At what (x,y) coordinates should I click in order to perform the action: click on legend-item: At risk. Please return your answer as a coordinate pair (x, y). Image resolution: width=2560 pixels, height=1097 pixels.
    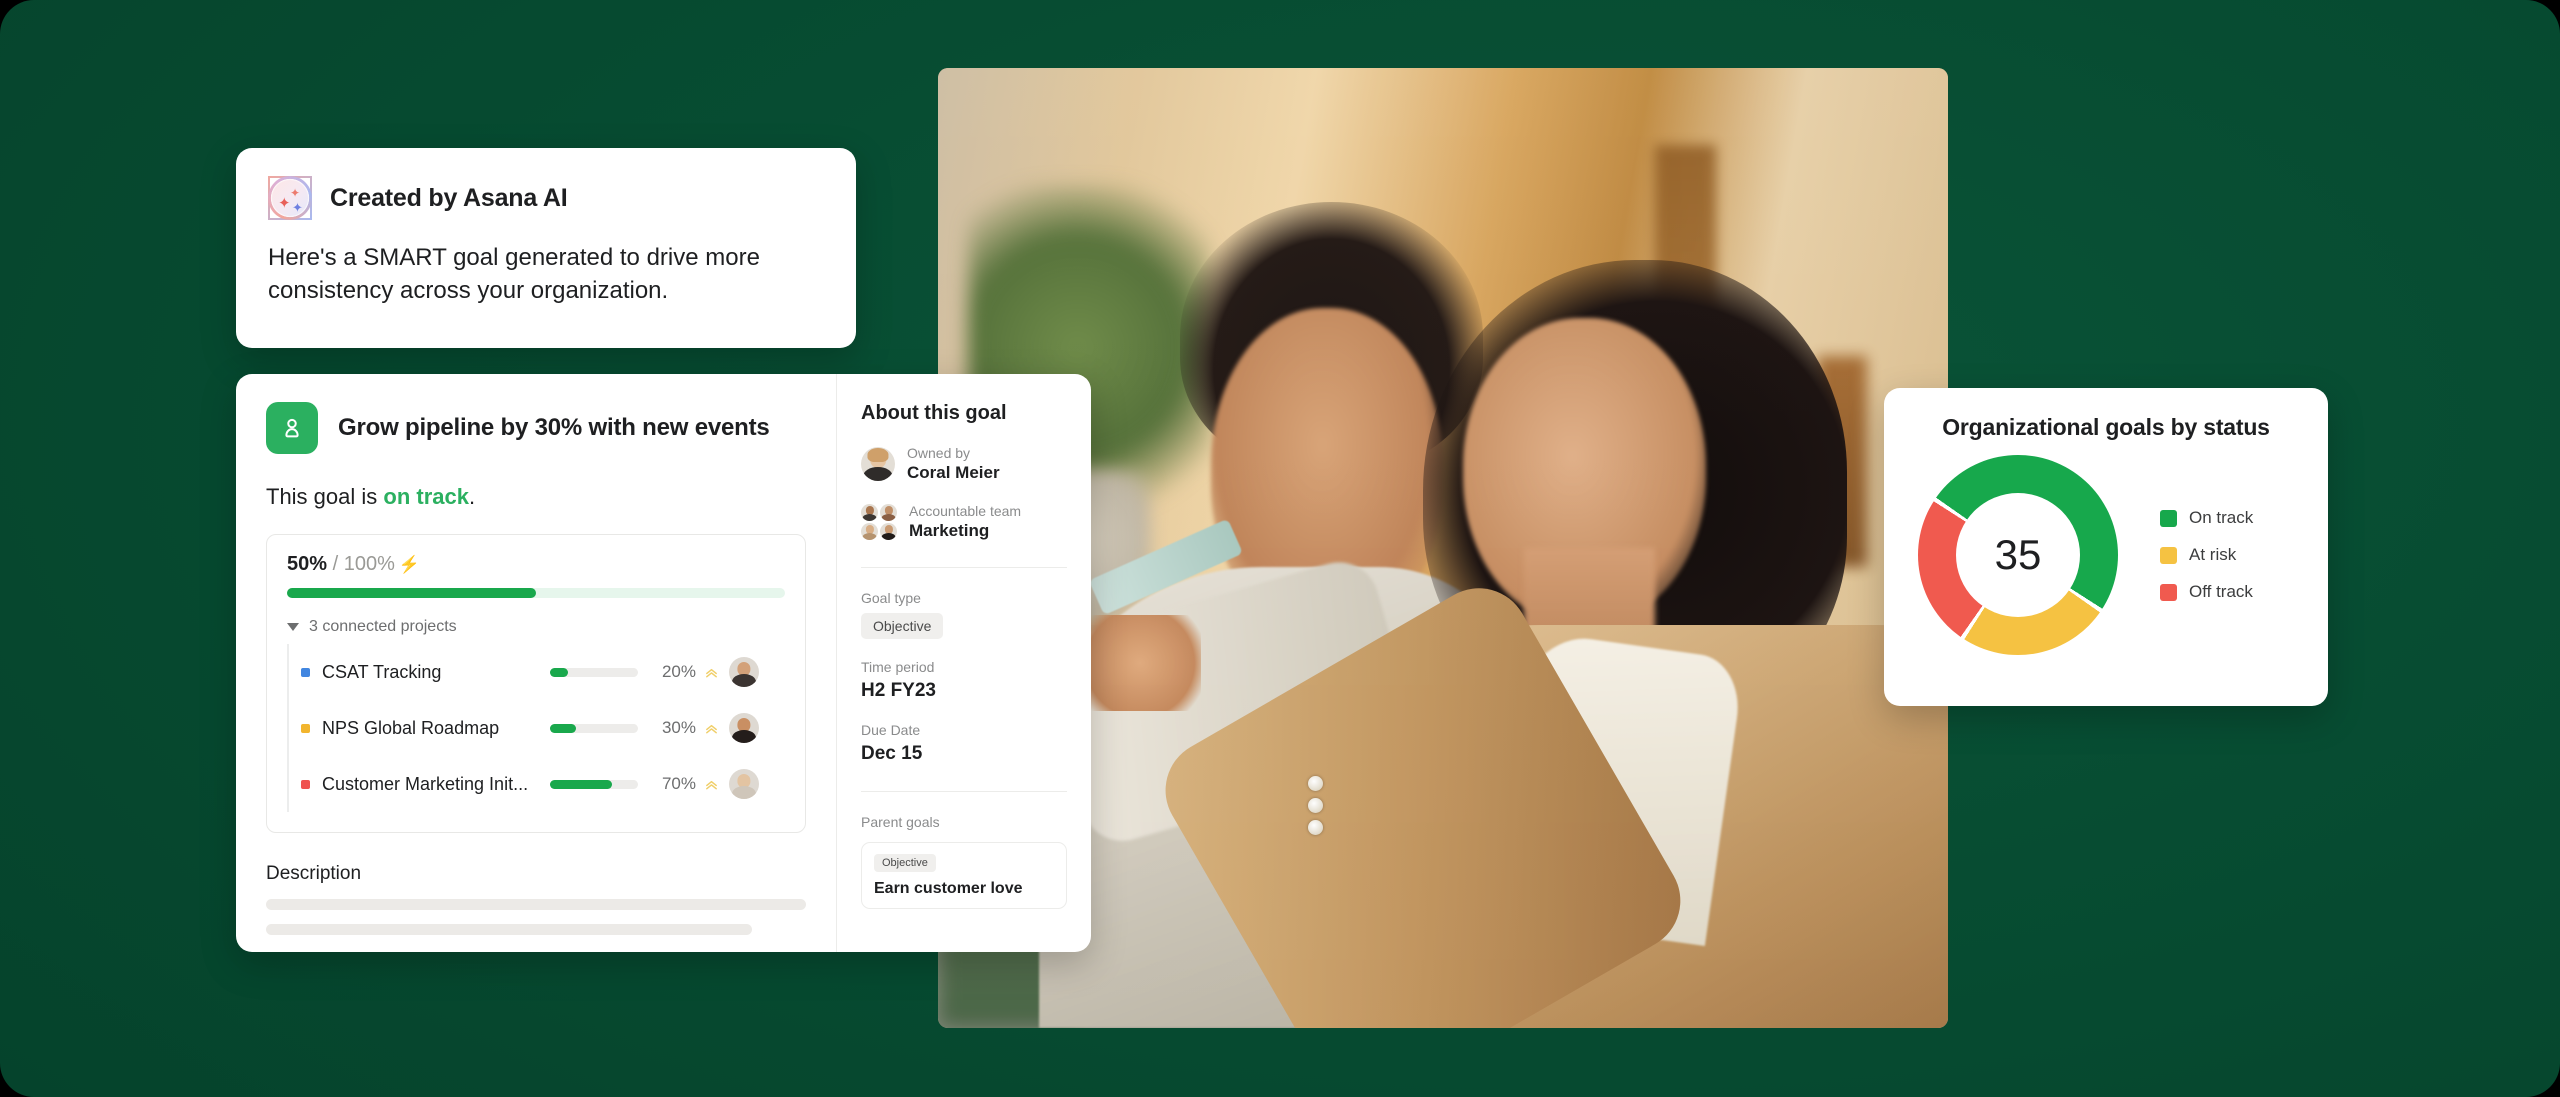
    Looking at the image, I should click on (2206, 555).